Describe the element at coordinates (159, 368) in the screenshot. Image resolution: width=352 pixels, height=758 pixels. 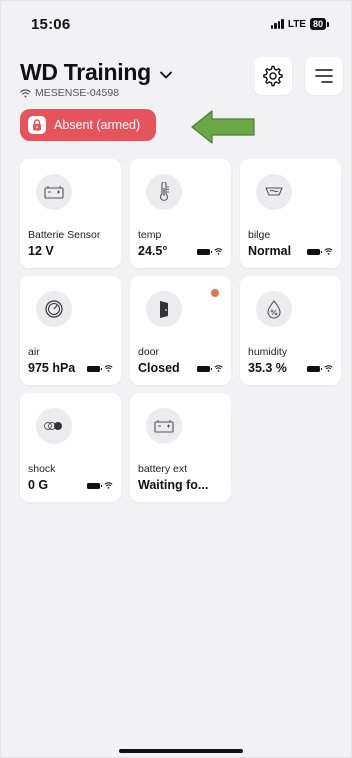
I see `sensor-value: Closed` at that location.